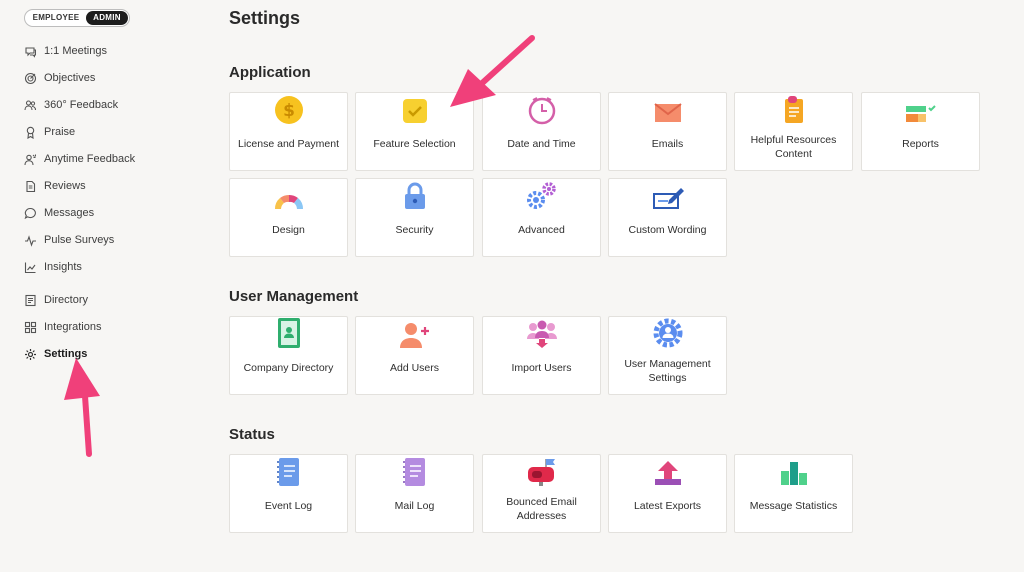  I want to click on mailbox-icon, so click(542, 474).